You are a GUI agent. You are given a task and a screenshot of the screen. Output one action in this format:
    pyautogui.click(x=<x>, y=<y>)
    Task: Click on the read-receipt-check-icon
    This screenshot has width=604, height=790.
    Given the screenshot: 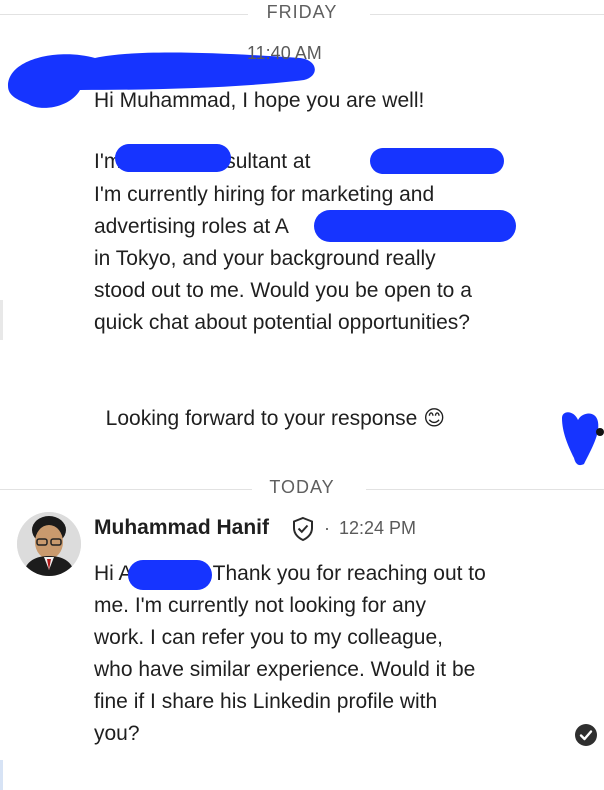 What is the action you would take?
    pyautogui.click(x=586, y=735)
    